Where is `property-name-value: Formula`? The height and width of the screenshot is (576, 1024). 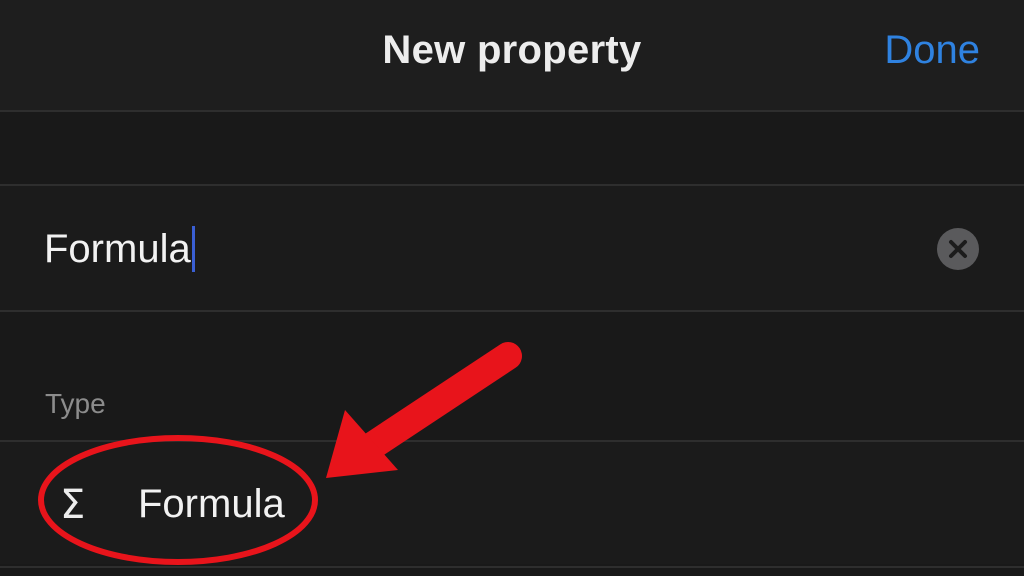
property-name-value: Formula is located at coordinates (117, 248).